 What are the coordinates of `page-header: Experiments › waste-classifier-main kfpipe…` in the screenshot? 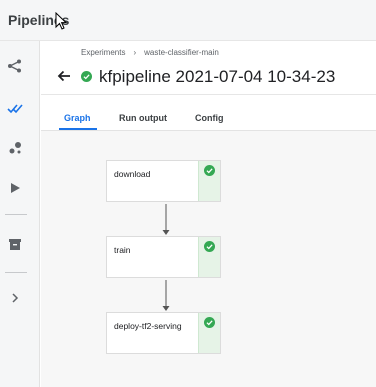 It's located at (208, 68).